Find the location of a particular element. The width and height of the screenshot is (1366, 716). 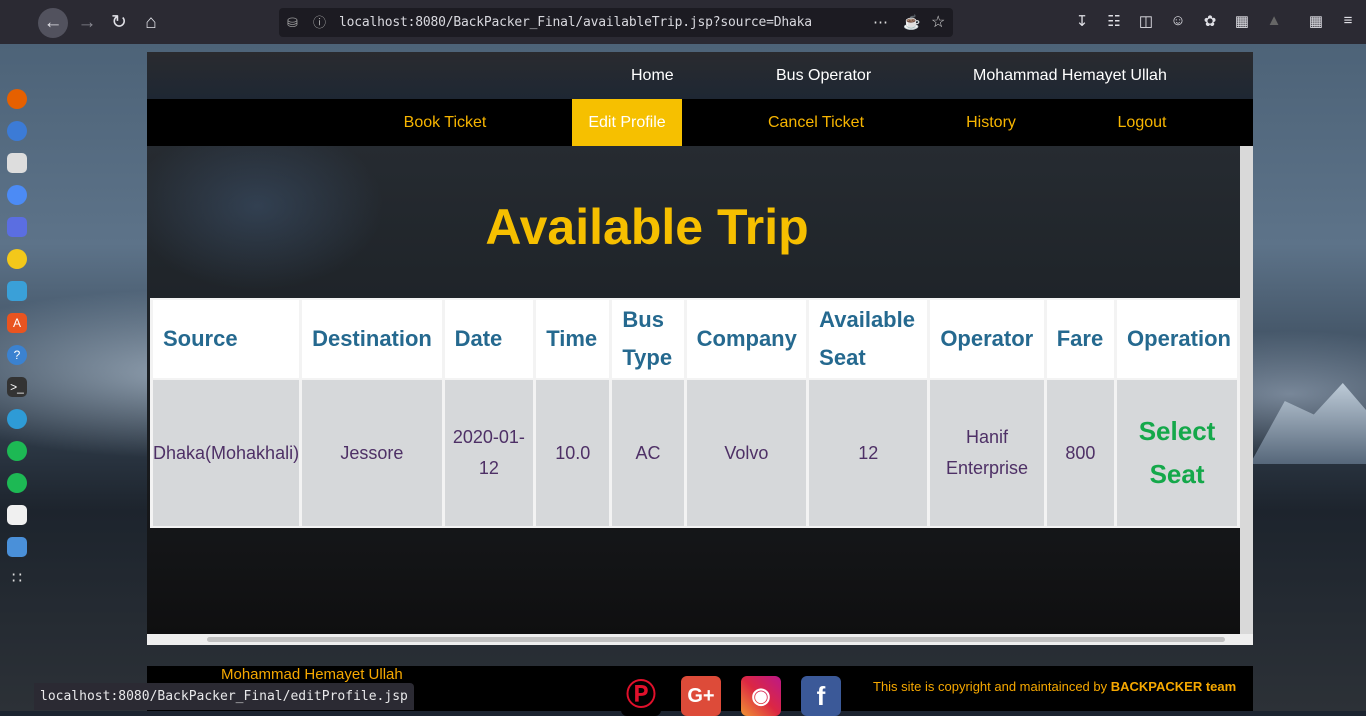

menu-edit-profile: Edit Profile is located at coordinates (627, 122).